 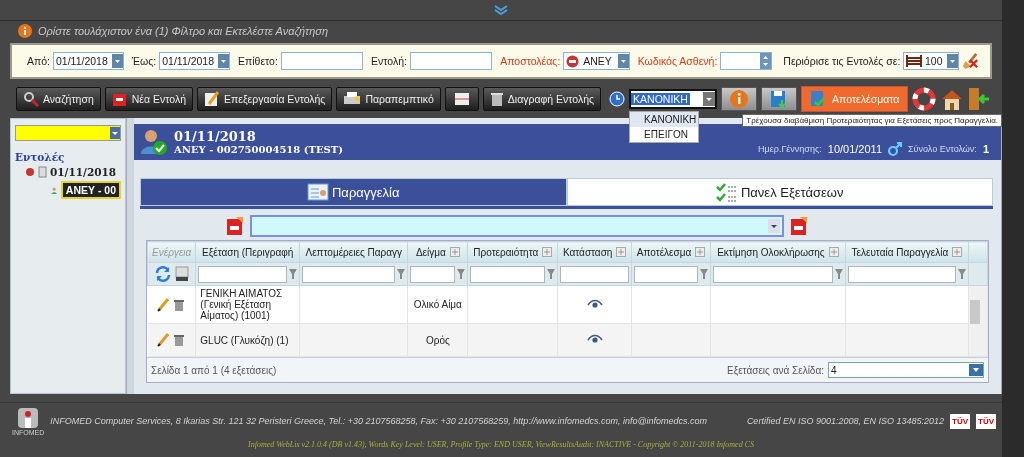 What do you see at coordinates (530, 61) in the screenshot?
I see `filter-label: Αποστολέας:` at bounding box center [530, 61].